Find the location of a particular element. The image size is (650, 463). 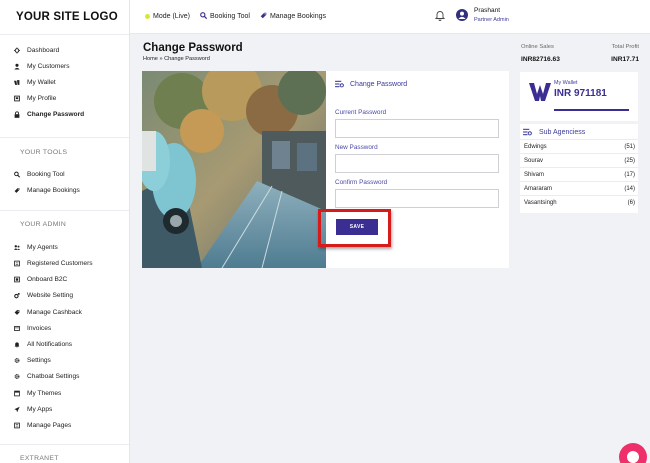

sidebar-item-manage-bookings: Manage Bookings is located at coordinates (64, 190).